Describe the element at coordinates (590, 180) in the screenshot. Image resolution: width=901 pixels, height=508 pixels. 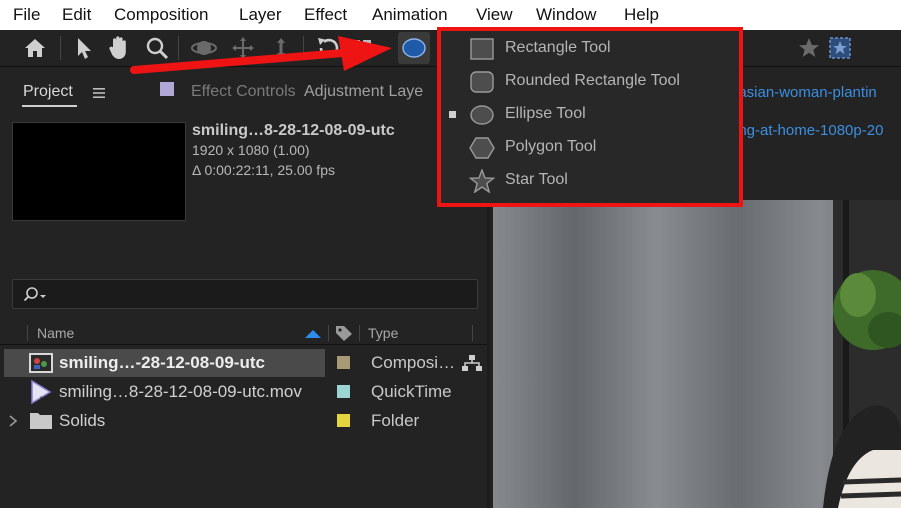
I see `menu-item-star-tool: Star Tool` at that location.